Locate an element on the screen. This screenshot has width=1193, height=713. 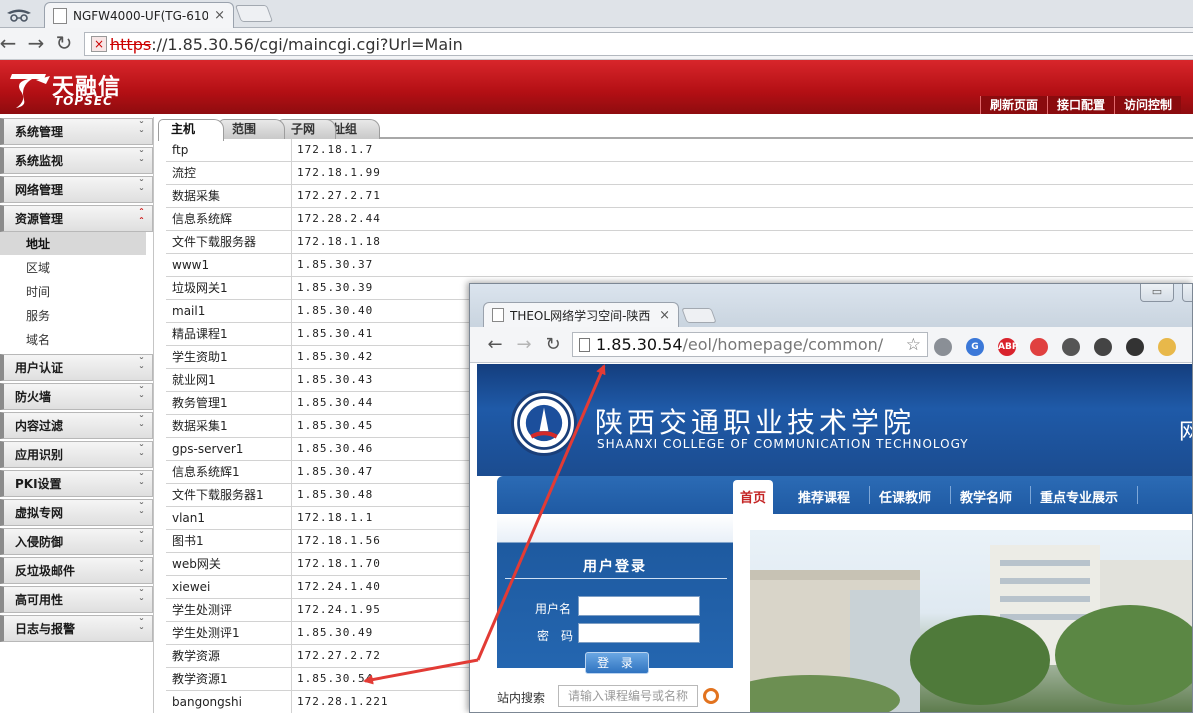
ip-address-cell: 1.85.30.47 is located at coordinates (335, 471).